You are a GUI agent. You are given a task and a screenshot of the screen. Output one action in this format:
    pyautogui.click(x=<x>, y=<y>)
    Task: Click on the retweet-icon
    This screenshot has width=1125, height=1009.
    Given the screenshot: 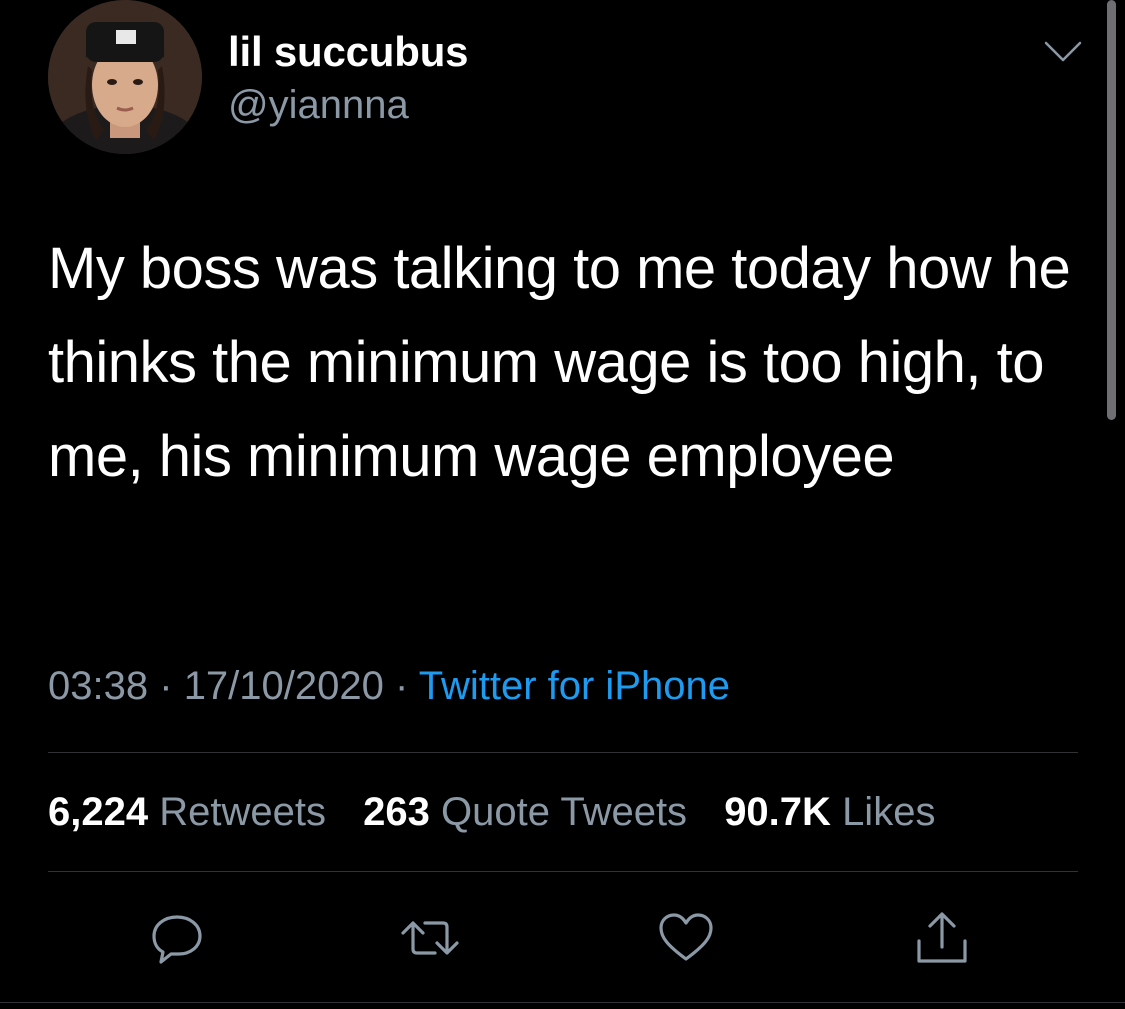 What is the action you would take?
    pyautogui.click(x=430, y=938)
    